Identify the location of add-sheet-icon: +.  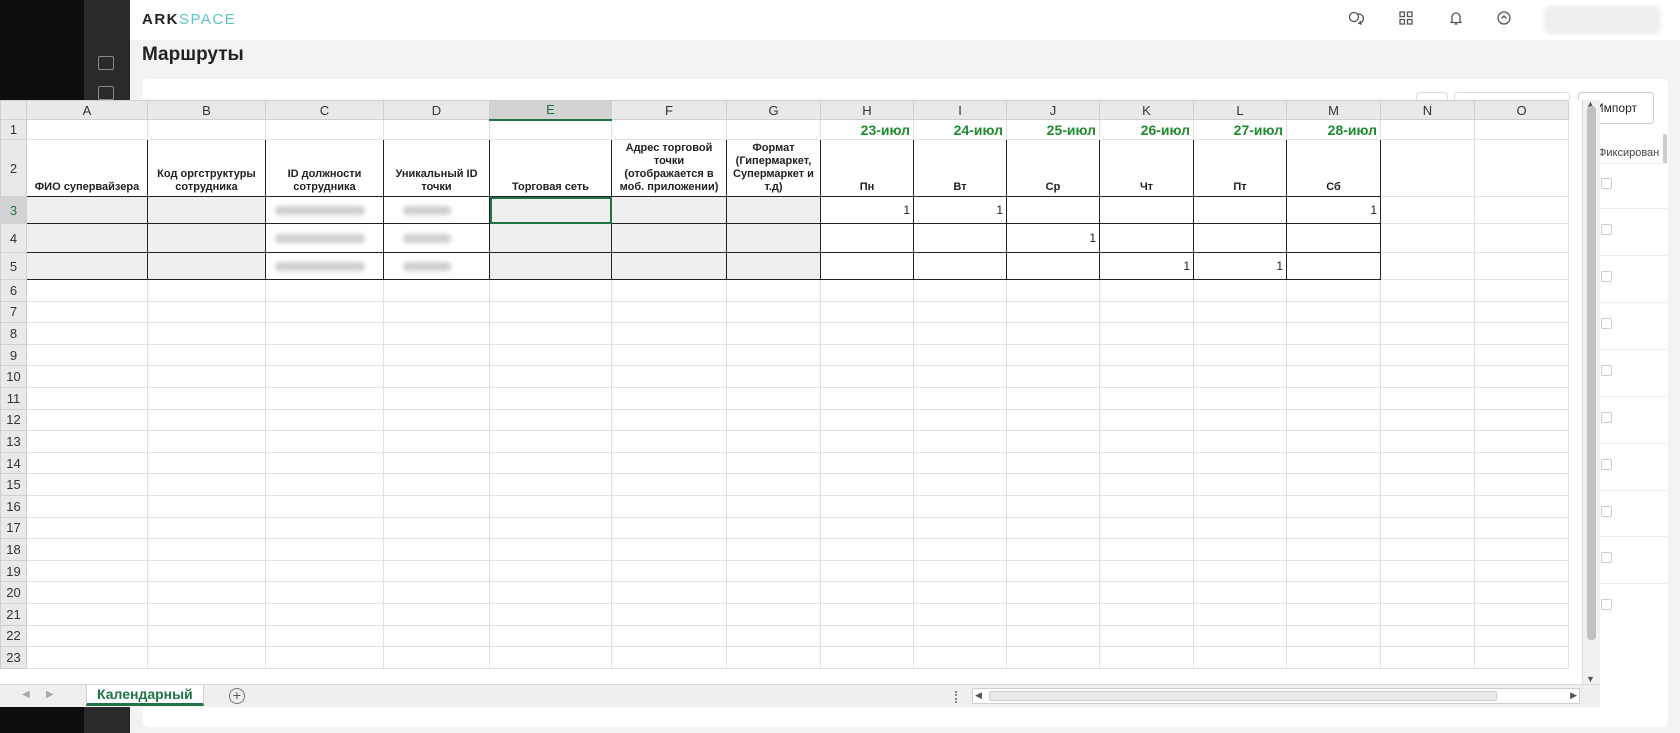
(237, 696).